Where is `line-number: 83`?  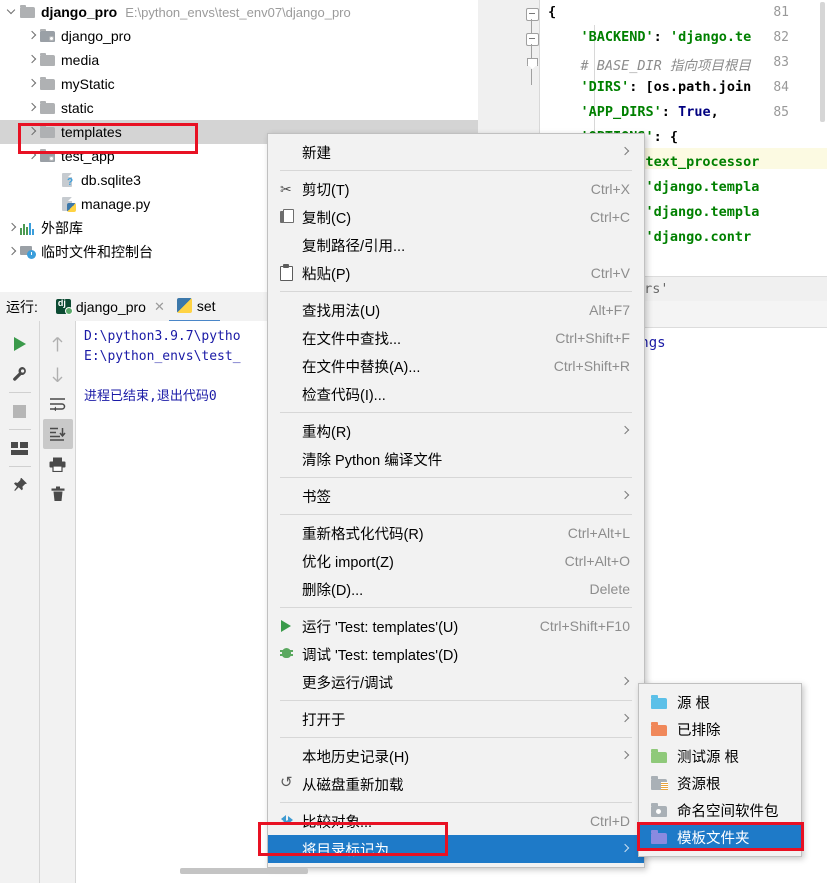 line-number: 83 is located at coordinates (781, 62).